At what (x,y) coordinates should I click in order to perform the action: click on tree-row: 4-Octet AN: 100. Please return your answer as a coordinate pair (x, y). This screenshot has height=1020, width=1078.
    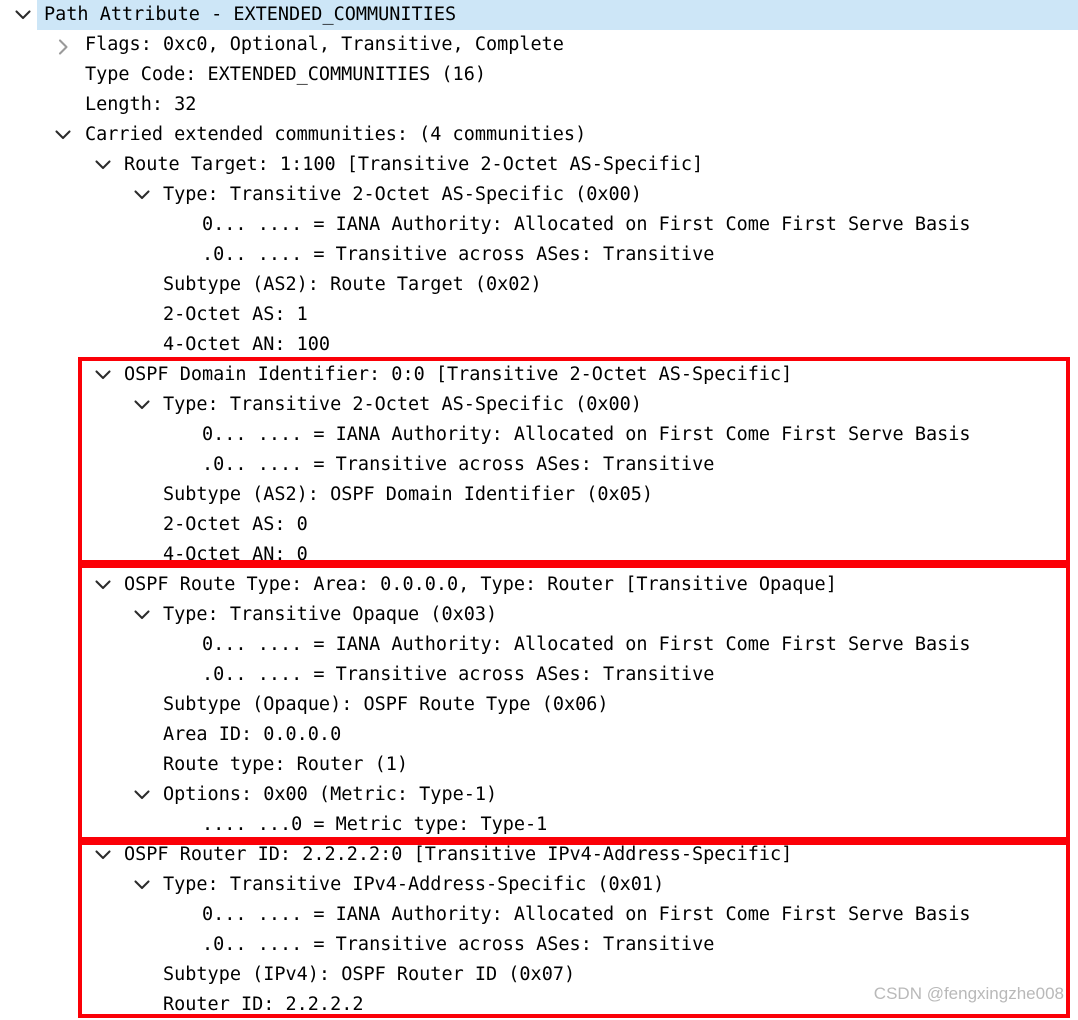
    Looking at the image, I should click on (539, 345).